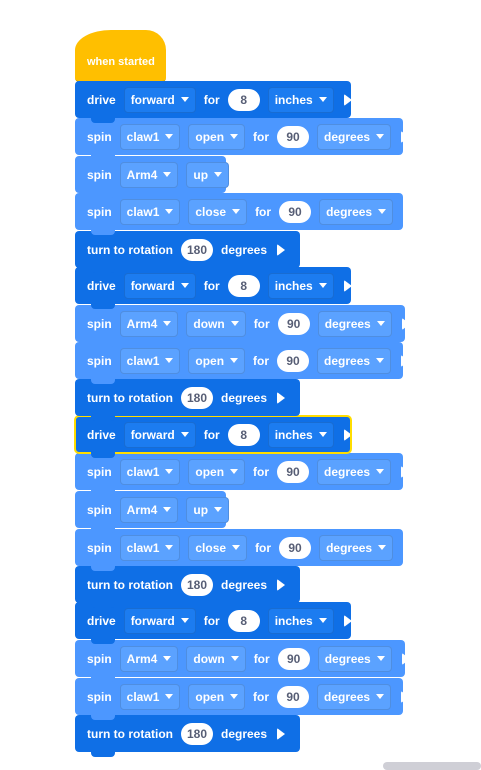 The image size is (481, 770). Describe the element at coordinates (142, 509) in the screenshot. I see `motor-value: Arm4` at that location.